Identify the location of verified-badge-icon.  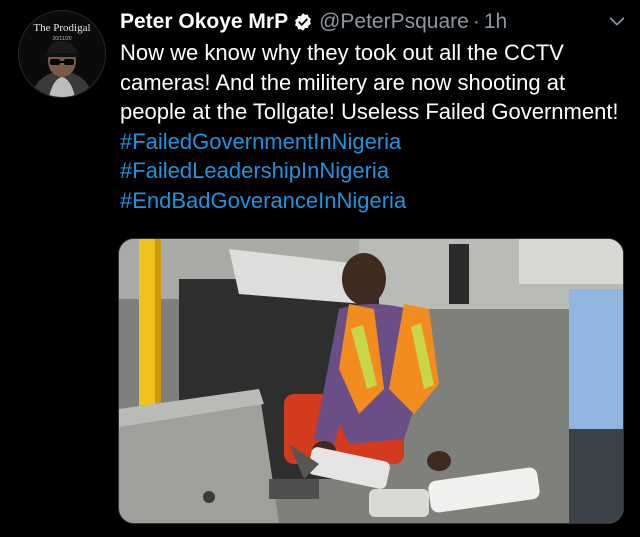
(303, 22).